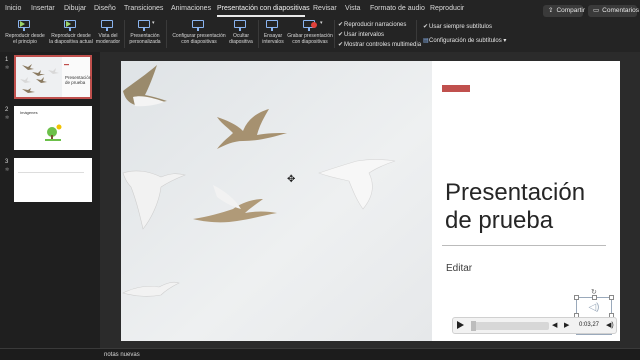 This screenshot has width=640, height=360. I want to click on rehearse-button: Ensayar intervalos, so click(273, 31).